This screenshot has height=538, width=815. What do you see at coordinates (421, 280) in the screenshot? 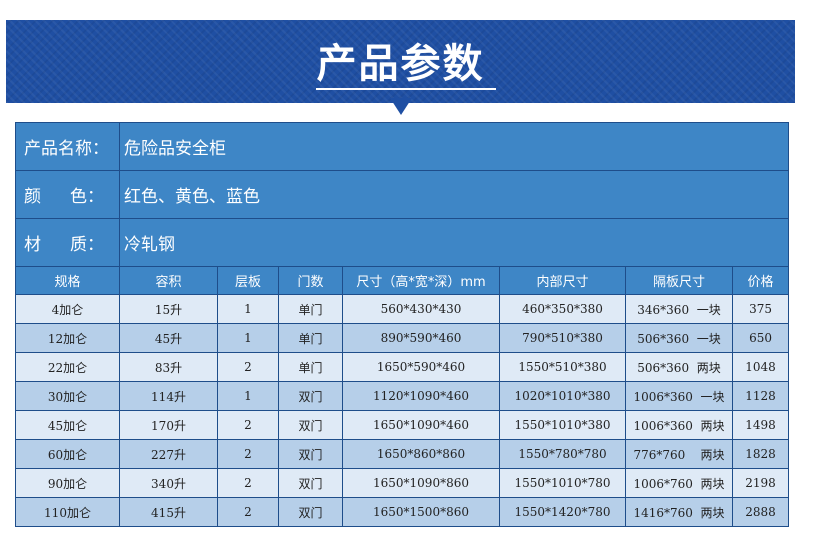
I see `column-header: 尺寸（高*宽*深）mm` at bounding box center [421, 280].